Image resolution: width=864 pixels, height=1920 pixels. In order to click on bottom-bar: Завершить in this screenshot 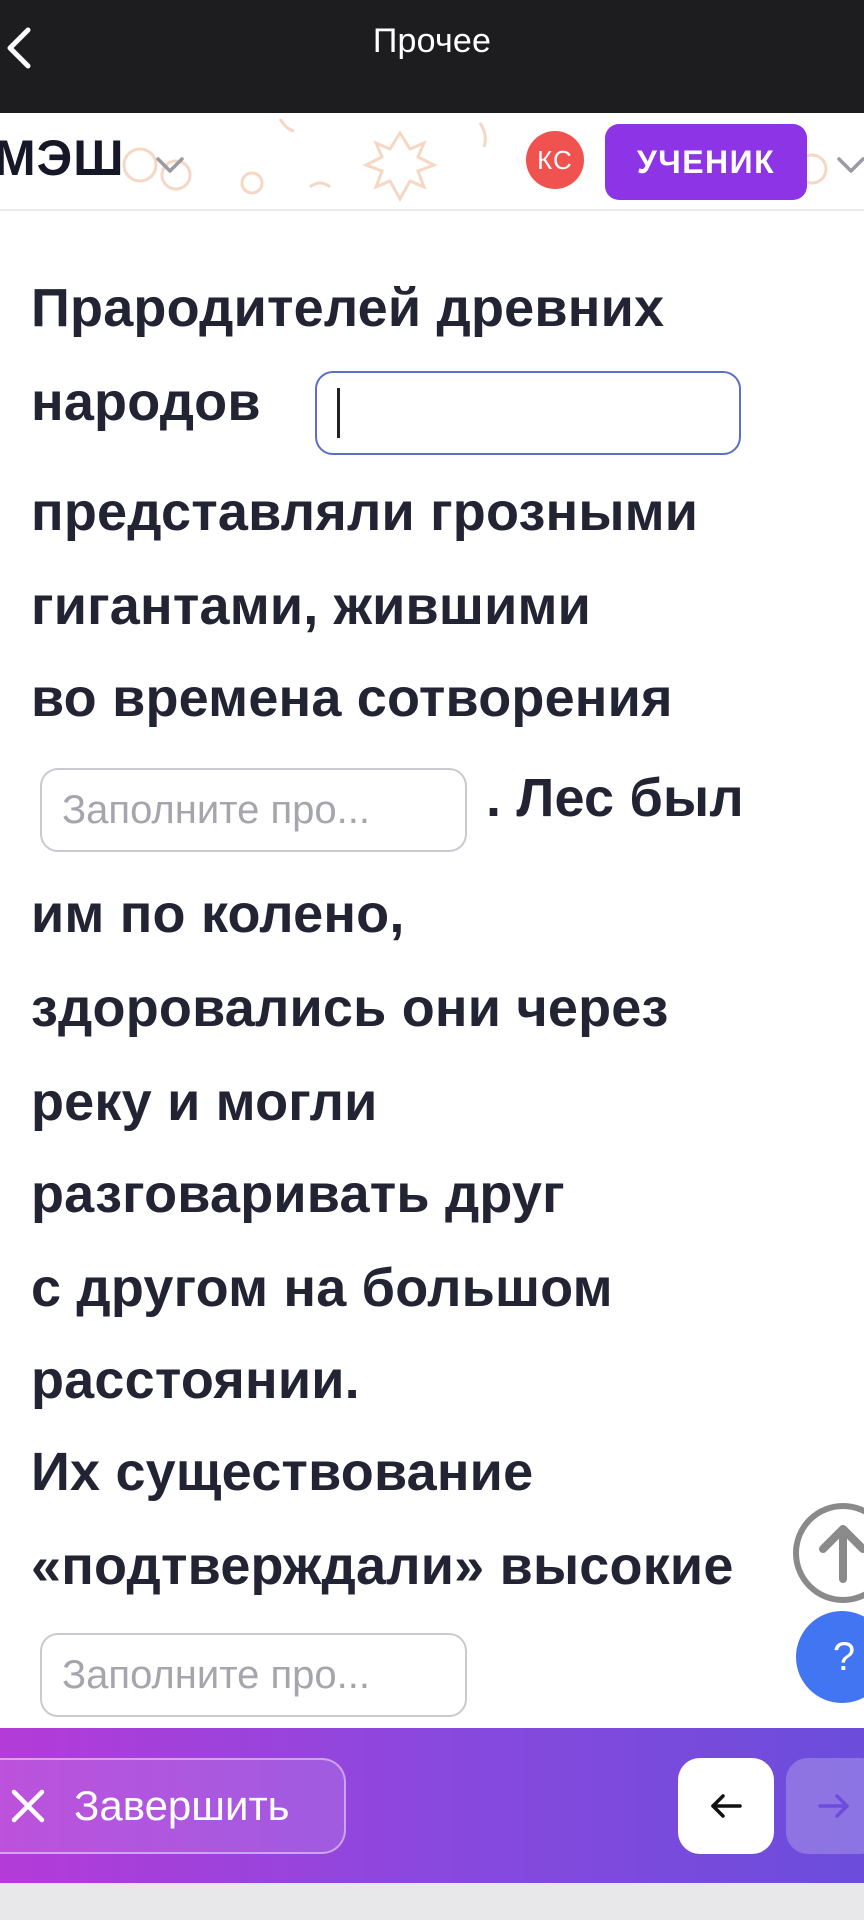, I will do `click(432, 1805)`.